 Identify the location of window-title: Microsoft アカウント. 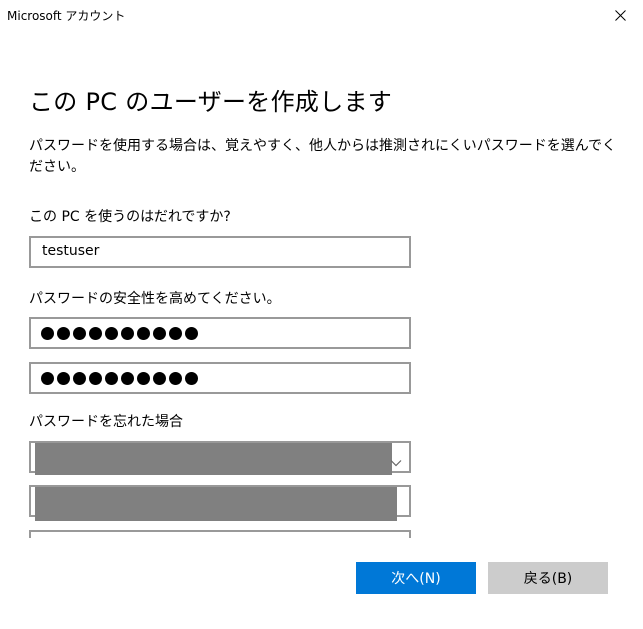
(66, 16).